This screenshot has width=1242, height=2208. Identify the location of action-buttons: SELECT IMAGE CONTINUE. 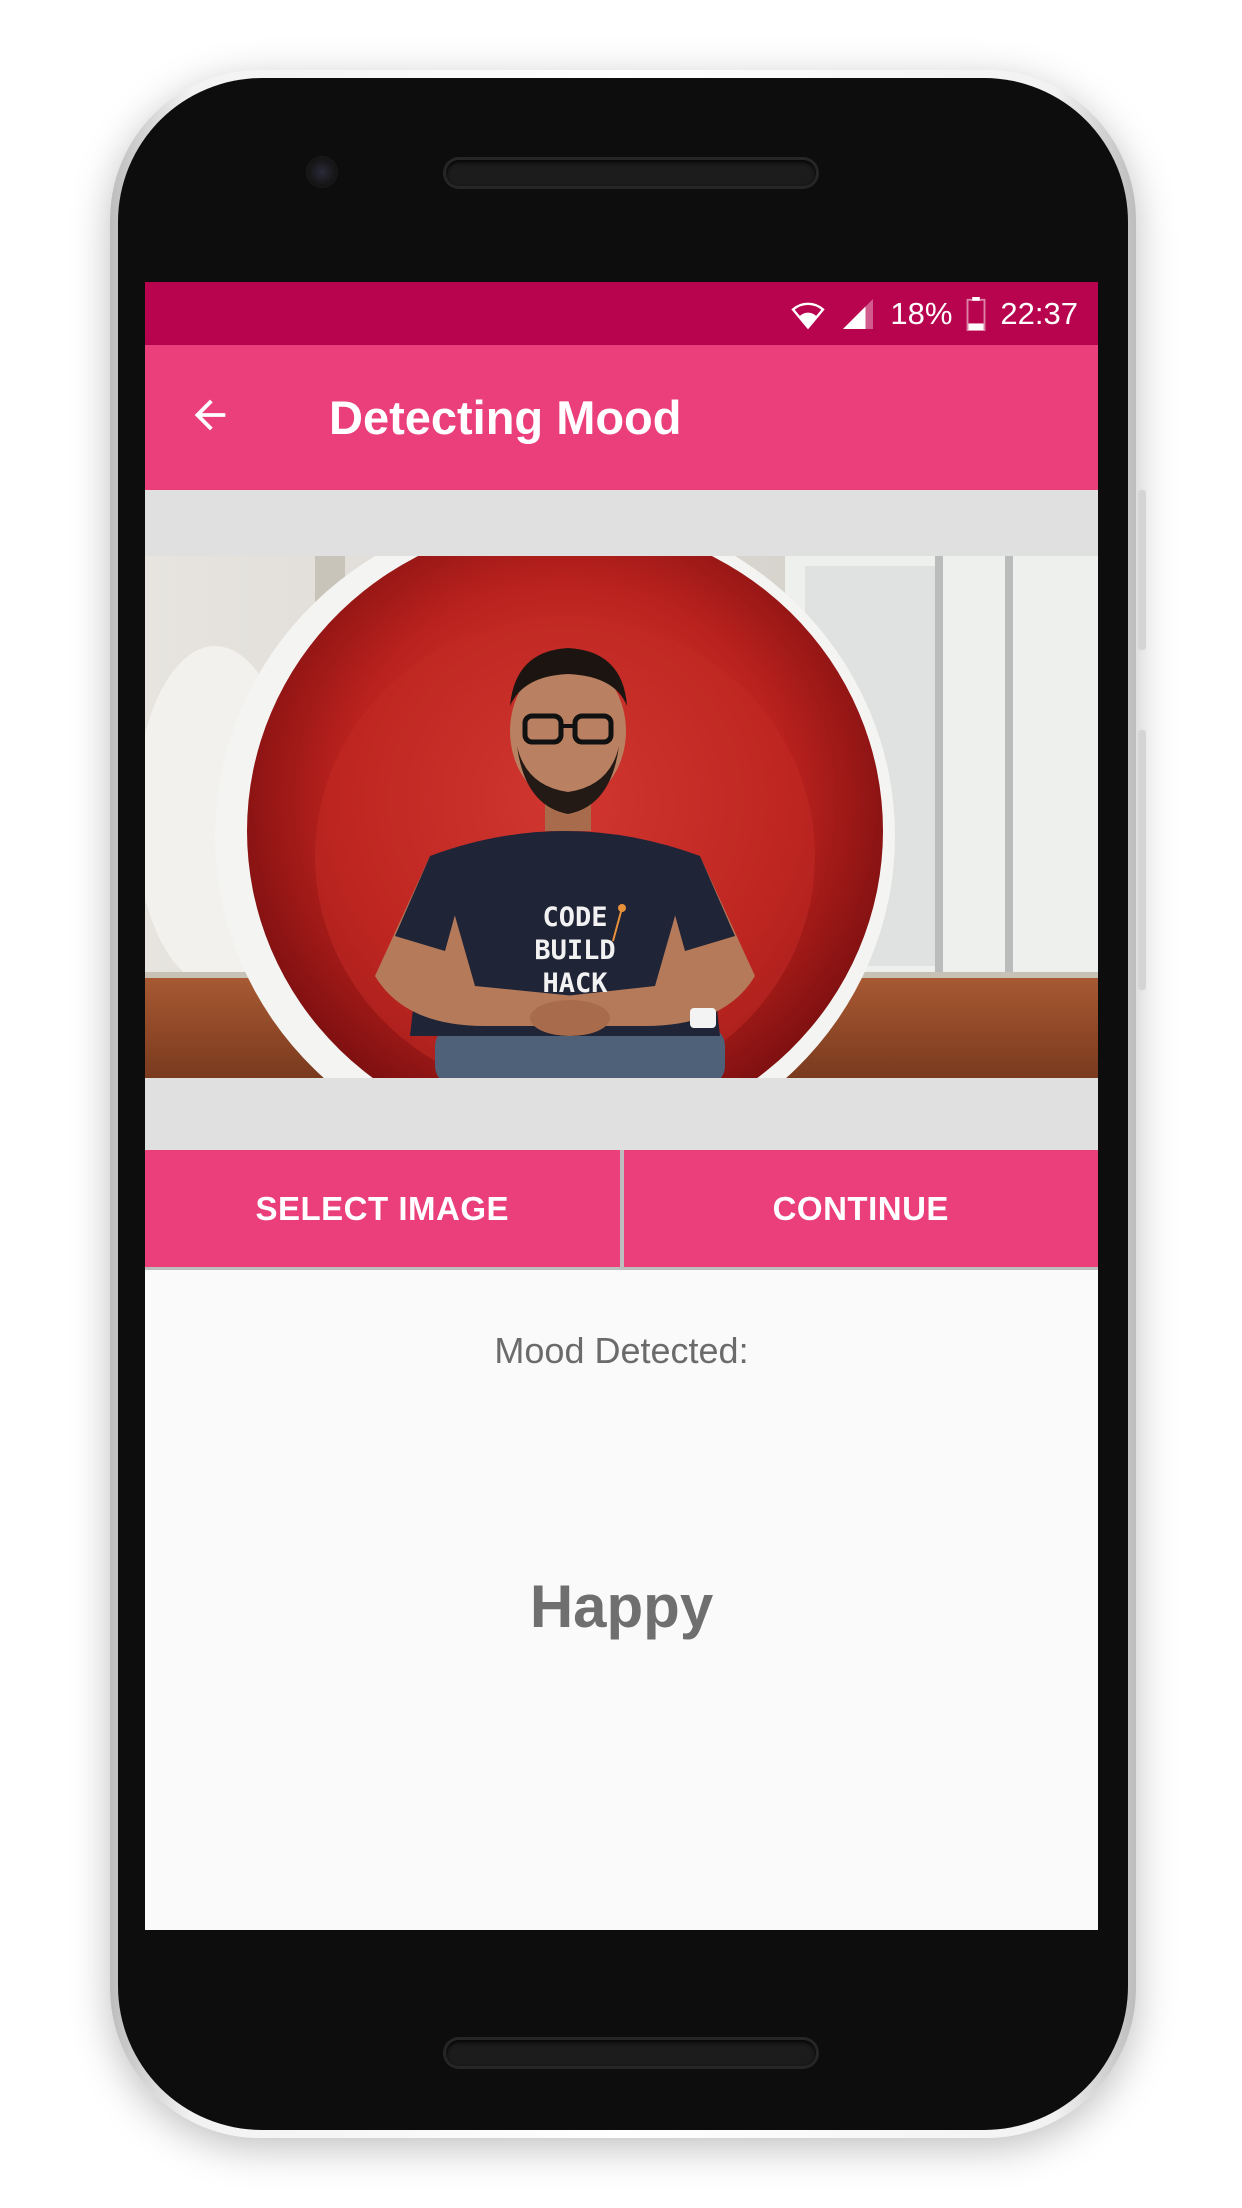
(621, 1210).